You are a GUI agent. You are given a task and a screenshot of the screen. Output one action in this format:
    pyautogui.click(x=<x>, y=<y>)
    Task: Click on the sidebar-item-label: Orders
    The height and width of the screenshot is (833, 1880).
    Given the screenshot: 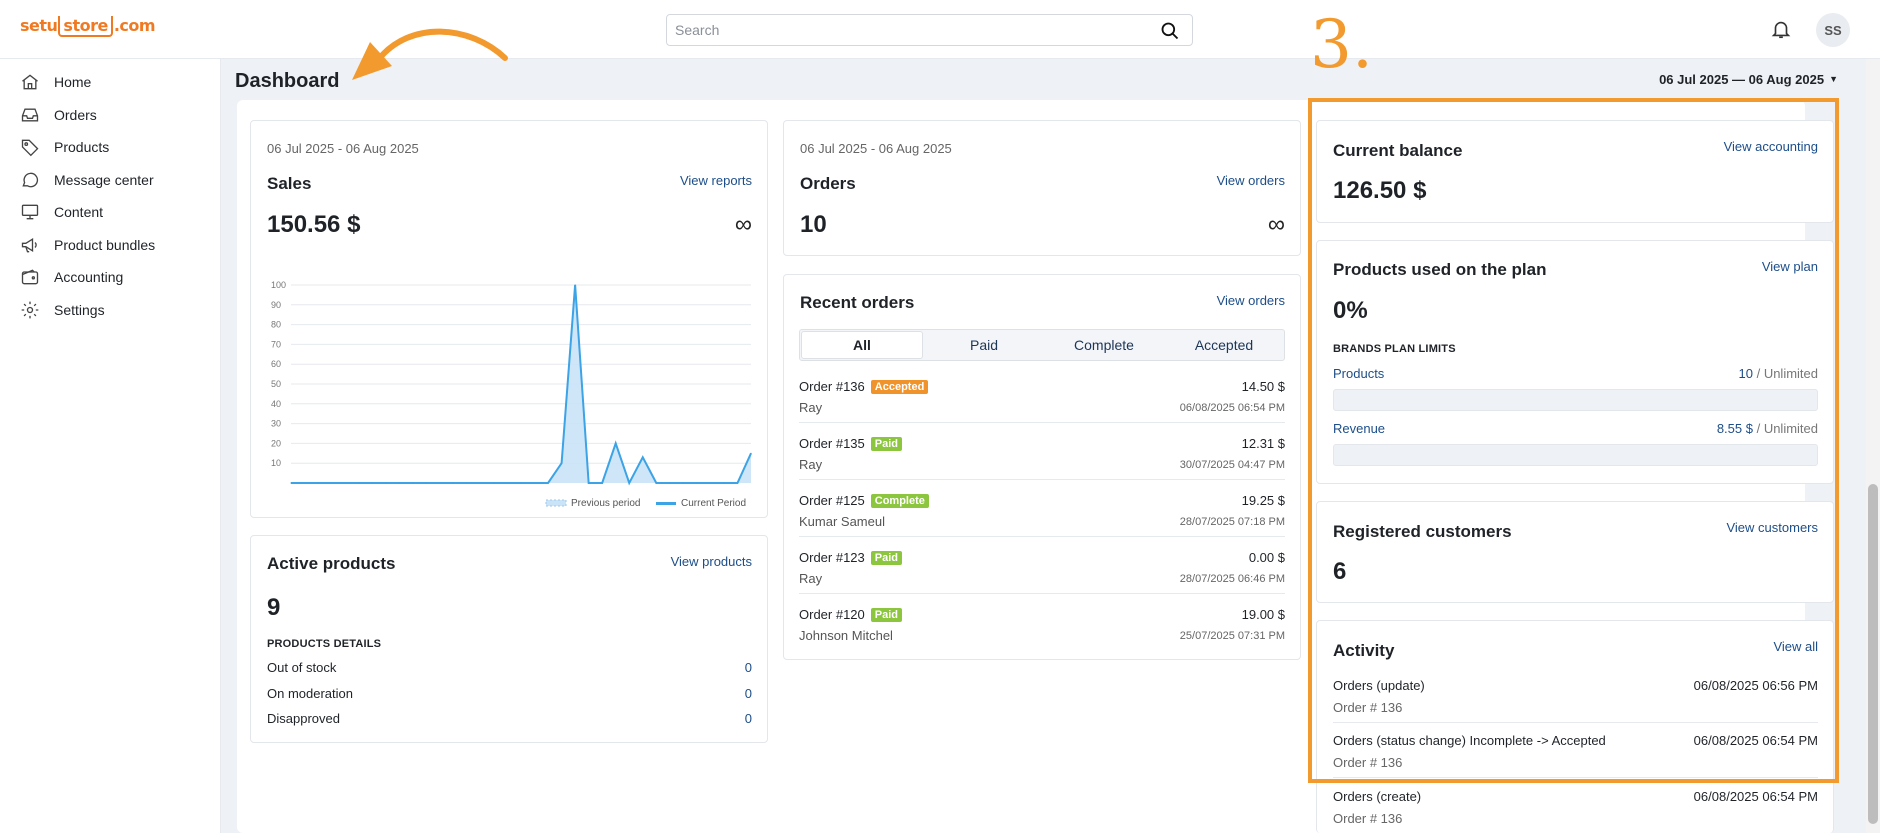 What is the action you would take?
    pyautogui.click(x=75, y=115)
    